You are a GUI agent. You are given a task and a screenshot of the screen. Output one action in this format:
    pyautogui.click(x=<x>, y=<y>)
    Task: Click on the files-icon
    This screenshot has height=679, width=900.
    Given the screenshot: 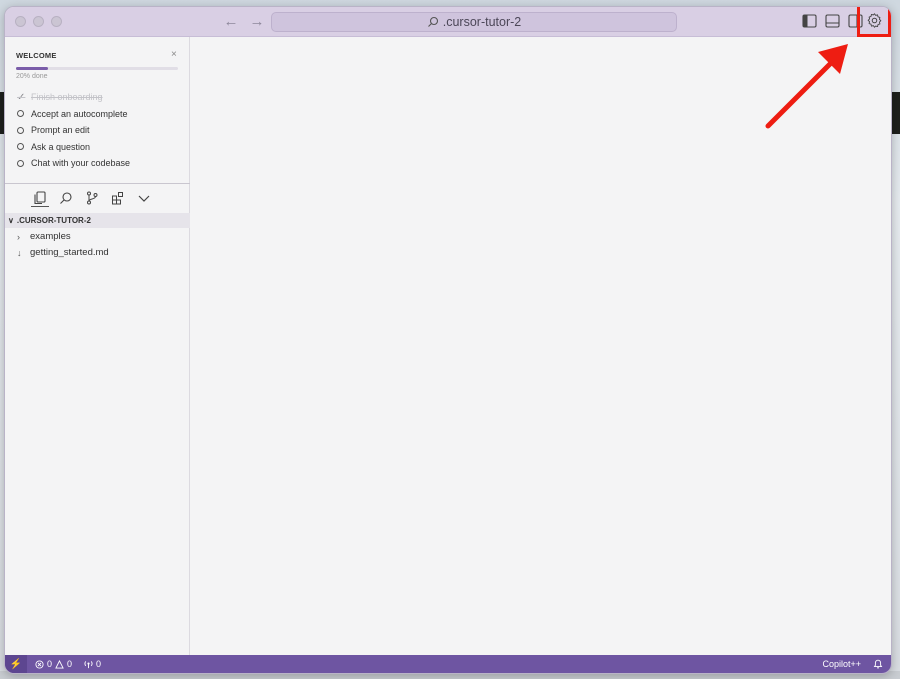 What is the action you would take?
    pyautogui.click(x=40, y=197)
    